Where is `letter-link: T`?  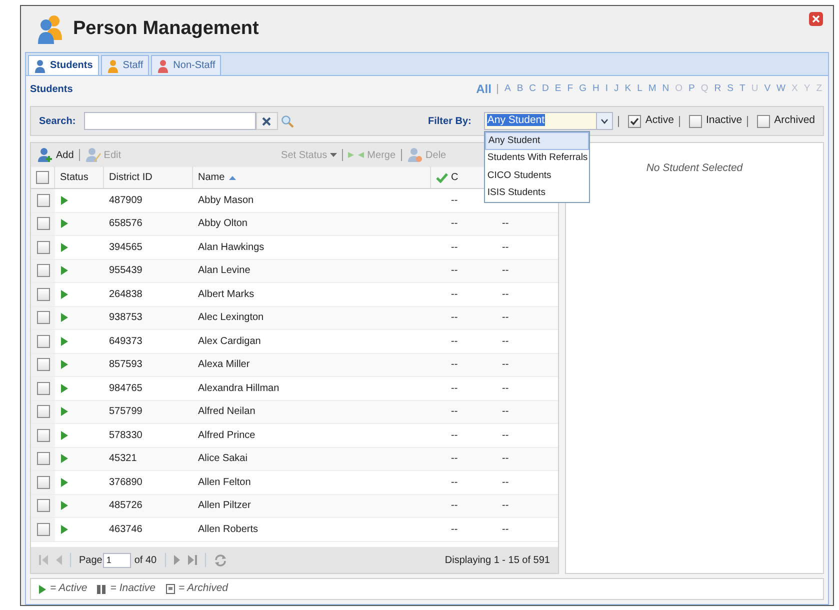
letter-link: T is located at coordinates (743, 89).